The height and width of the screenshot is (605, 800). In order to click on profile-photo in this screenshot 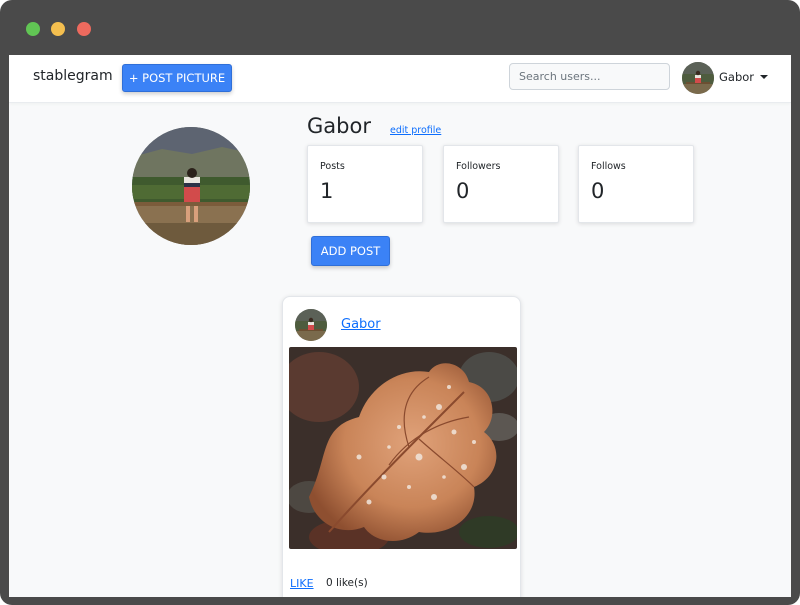, I will do `click(191, 186)`.